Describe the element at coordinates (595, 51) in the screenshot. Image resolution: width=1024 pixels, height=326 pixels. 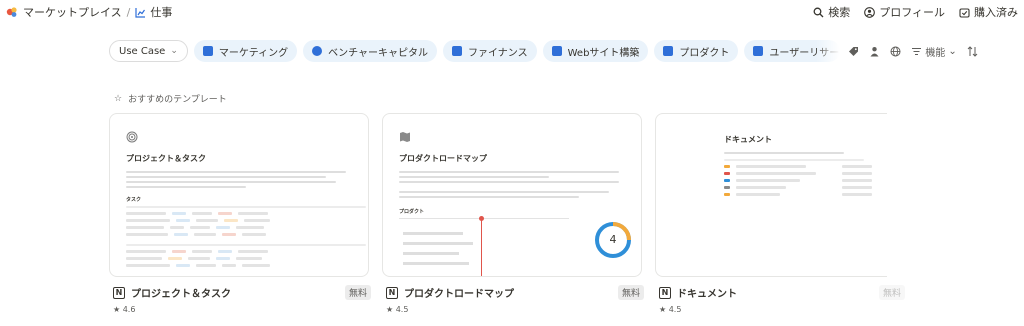
I see `chip-website: Webサイト構築` at that location.